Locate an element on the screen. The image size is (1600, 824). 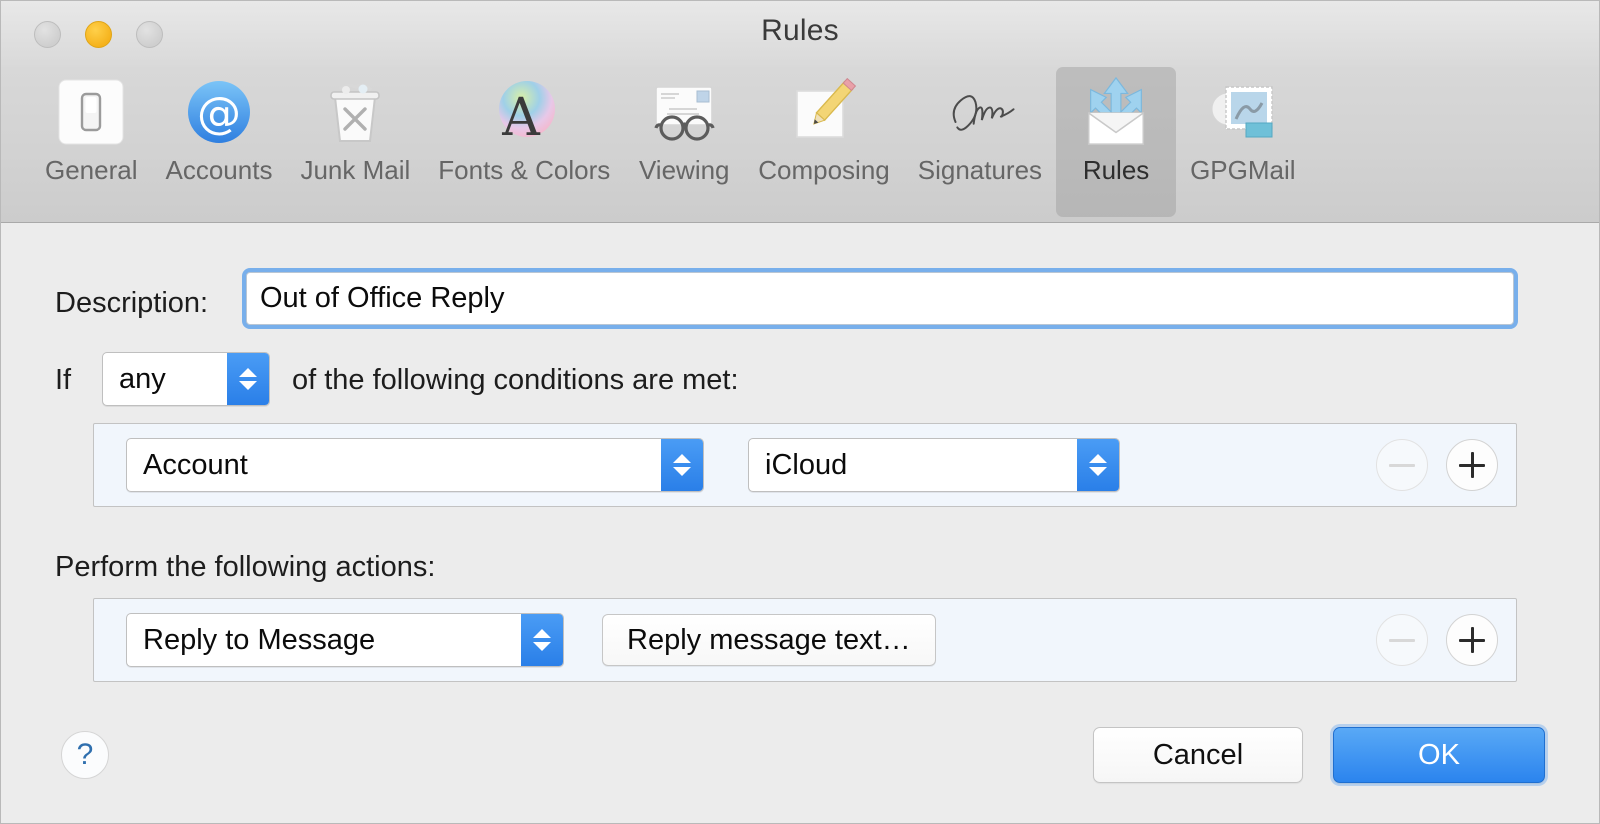
toolbar-item-label: Junk Mail is located at coordinates (355, 170).